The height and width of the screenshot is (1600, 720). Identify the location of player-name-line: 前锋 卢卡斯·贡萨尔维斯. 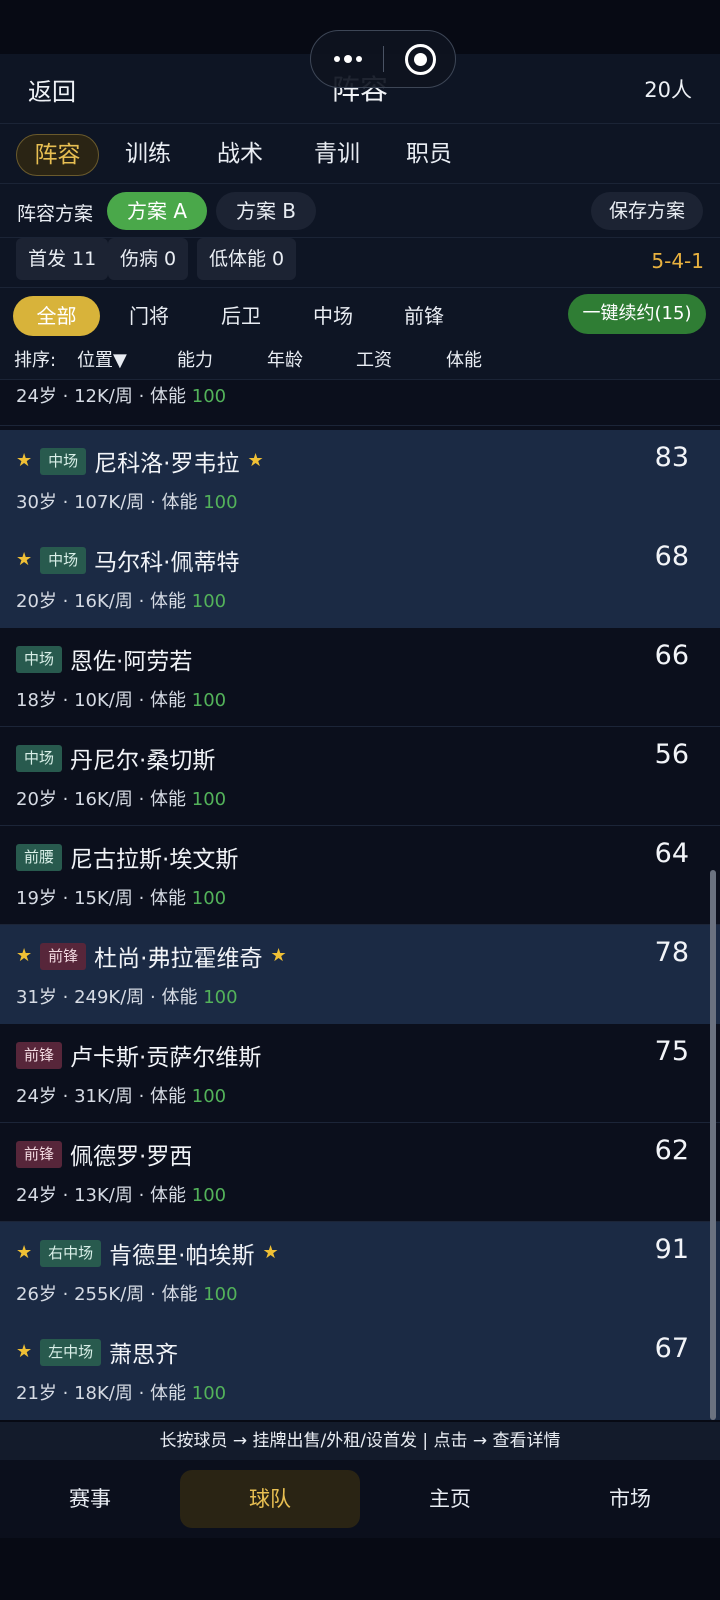
(138, 1055).